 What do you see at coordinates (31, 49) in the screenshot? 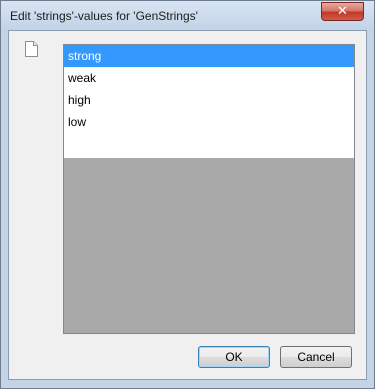
I see `document-icon` at bounding box center [31, 49].